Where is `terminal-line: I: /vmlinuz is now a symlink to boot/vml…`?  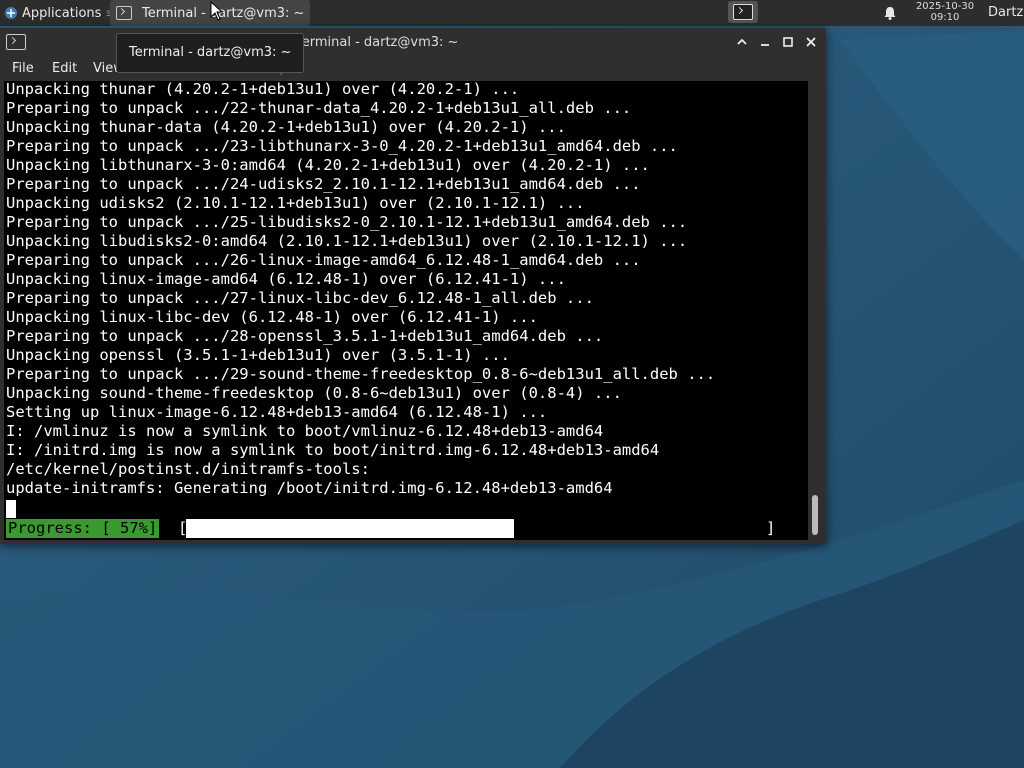
terminal-line: I: /vmlinuz is now a symlink to boot/vml… is located at coordinates (305, 431).